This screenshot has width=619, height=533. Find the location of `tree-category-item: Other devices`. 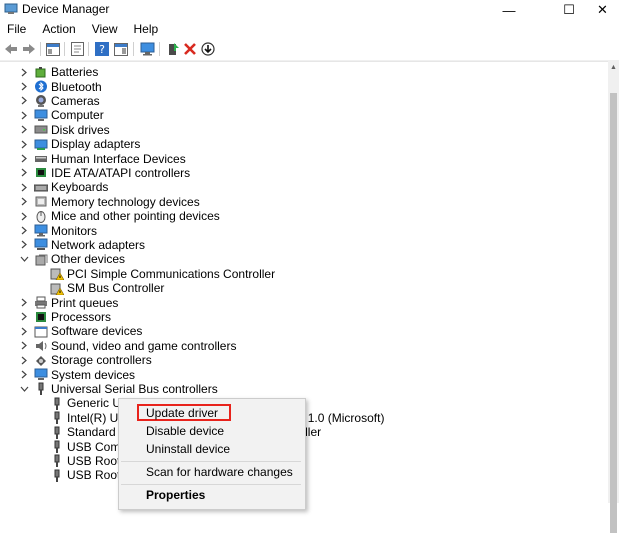

tree-category-item: Other devices is located at coordinates (72, 259).